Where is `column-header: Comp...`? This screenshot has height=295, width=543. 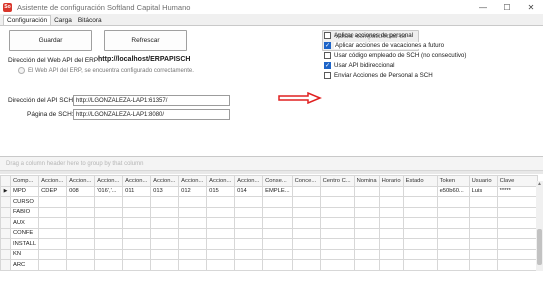
column-header: Comp... is located at coordinates (24, 181).